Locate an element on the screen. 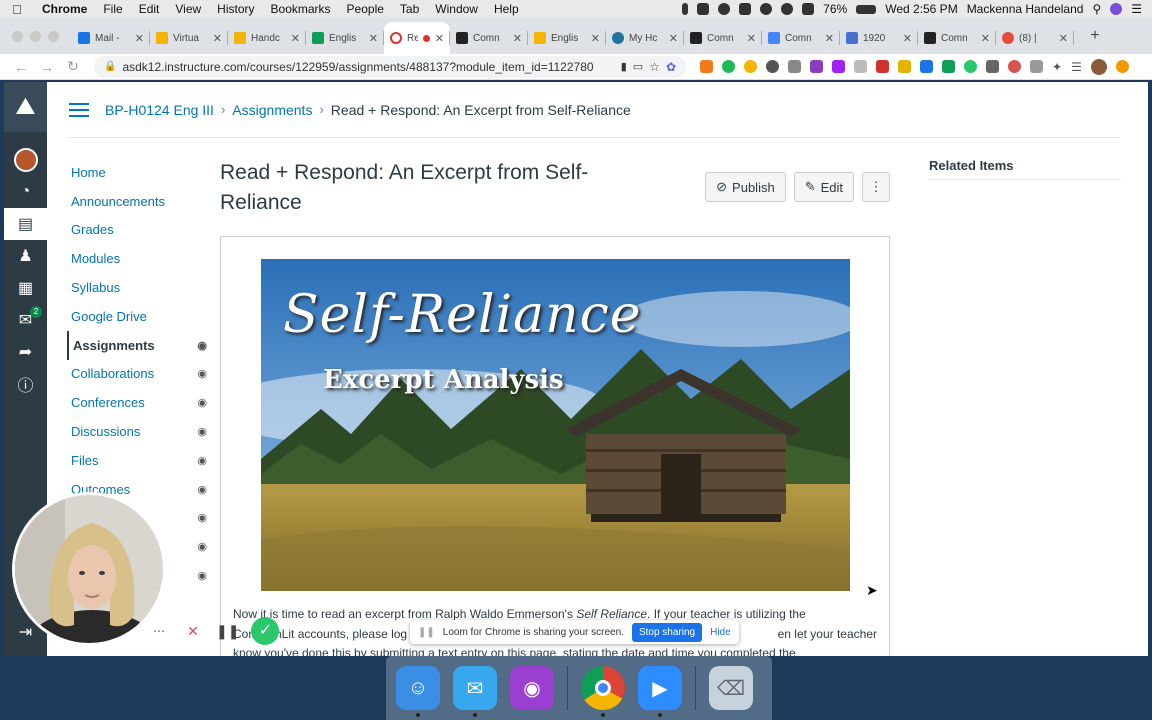 This screenshot has width=1152, height=720. breadcrumb-assignments-link: Assignments is located at coordinates (272, 110).